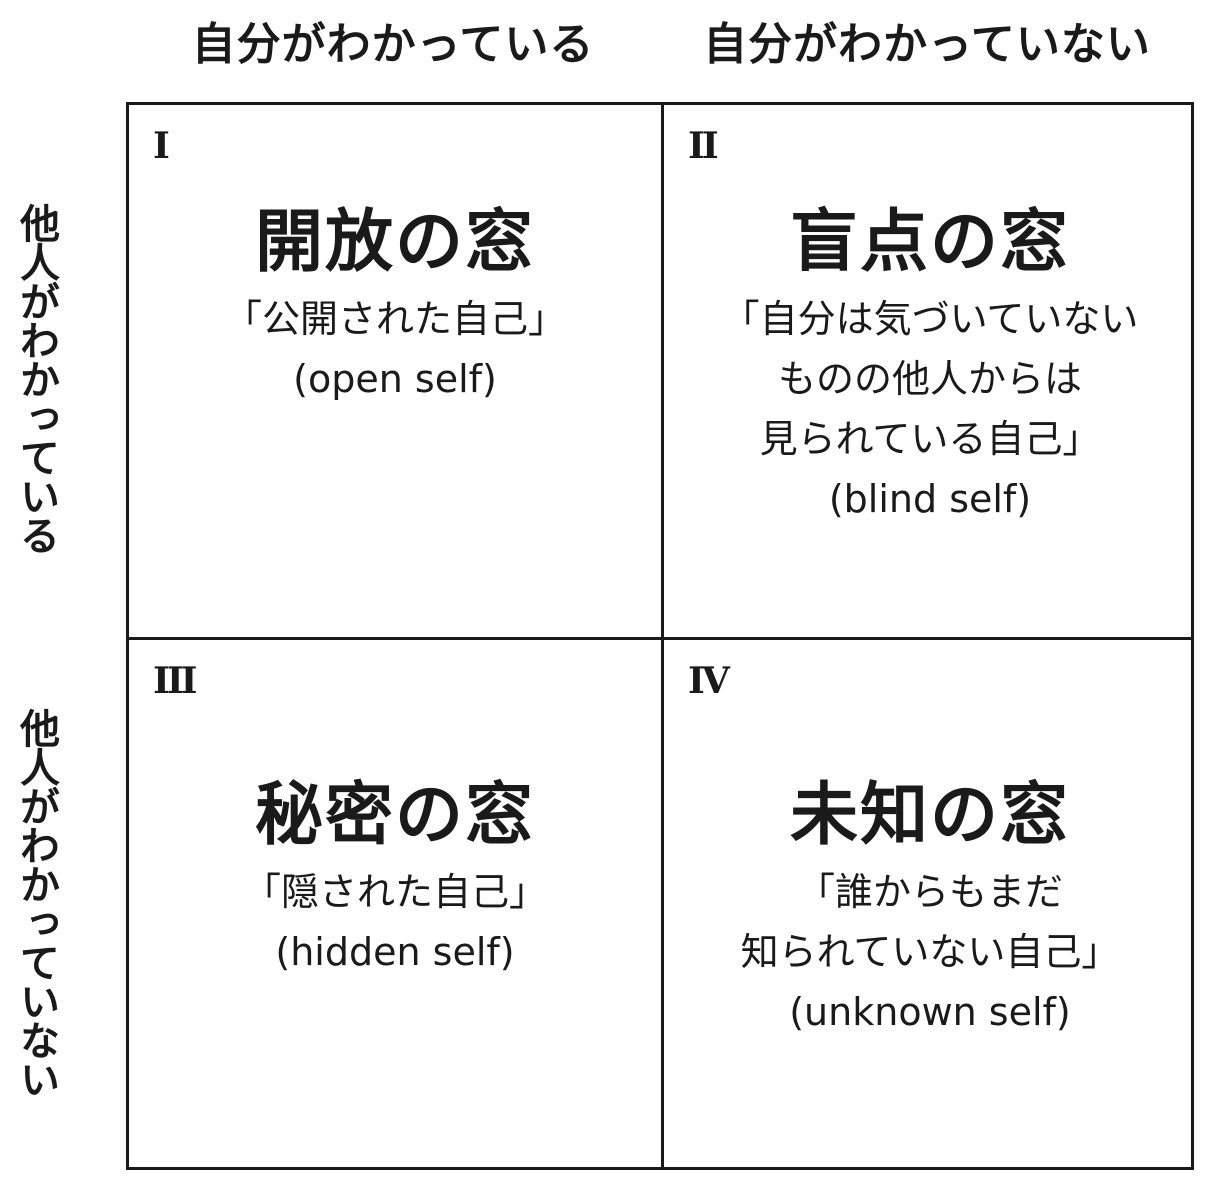 The height and width of the screenshot is (1186, 1208). I want to click on quadrant-description-line-2: ものの他人からは, so click(929, 379).